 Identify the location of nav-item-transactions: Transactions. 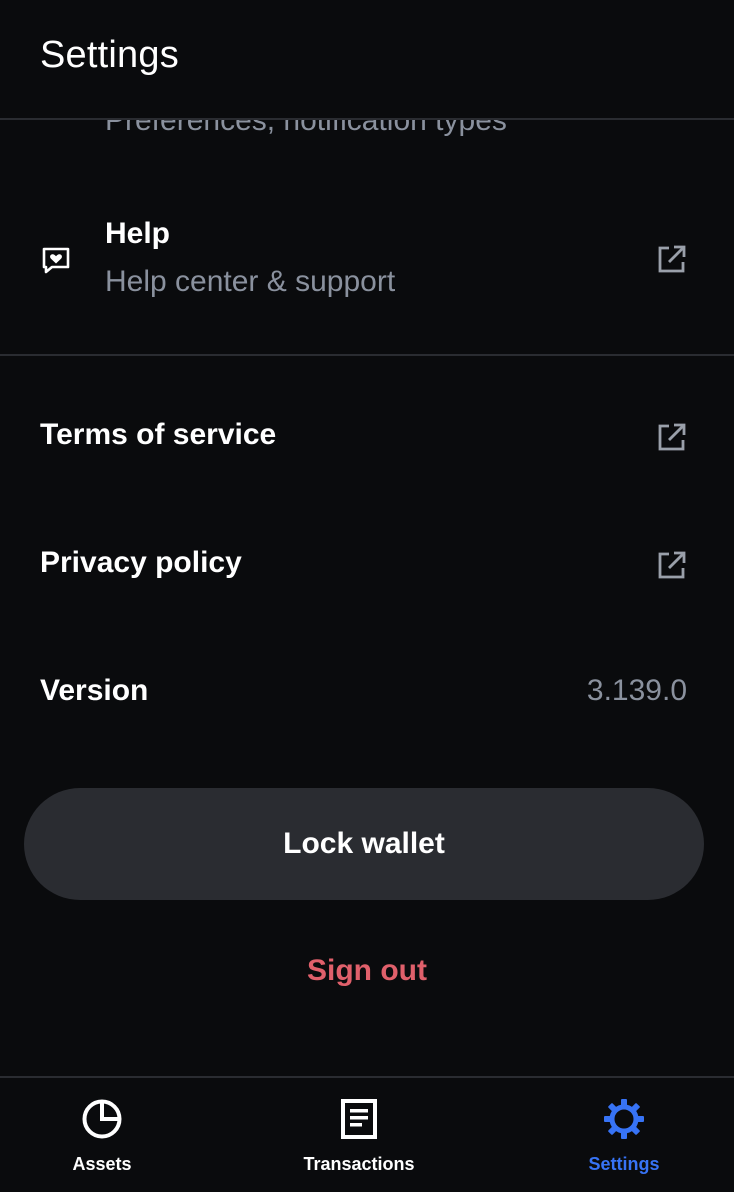
(359, 1135).